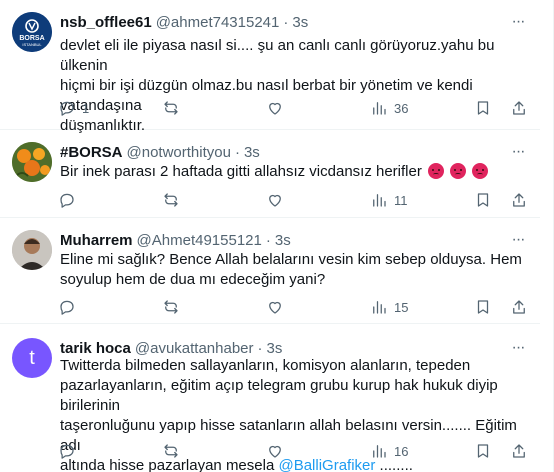  I want to click on author-handle: @ahmet74315241, so click(218, 22).